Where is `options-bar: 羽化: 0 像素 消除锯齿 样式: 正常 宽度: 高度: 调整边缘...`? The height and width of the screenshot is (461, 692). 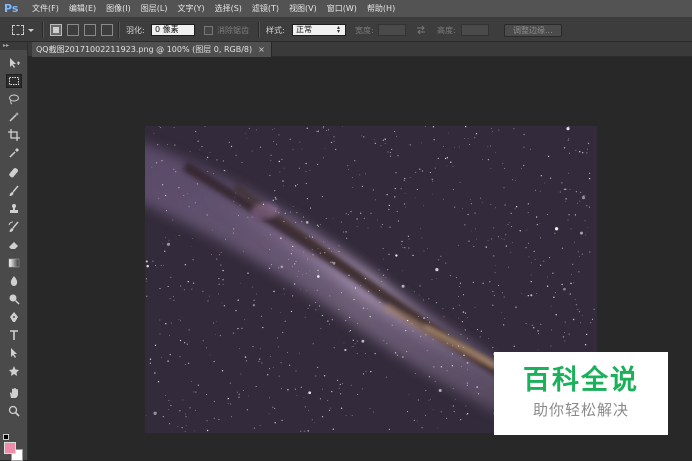
options-bar: 羽化: 0 像素 消除锯齿 样式: 正常 宽度: 高度: 调整边缘... is located at coordinates (346, 30).